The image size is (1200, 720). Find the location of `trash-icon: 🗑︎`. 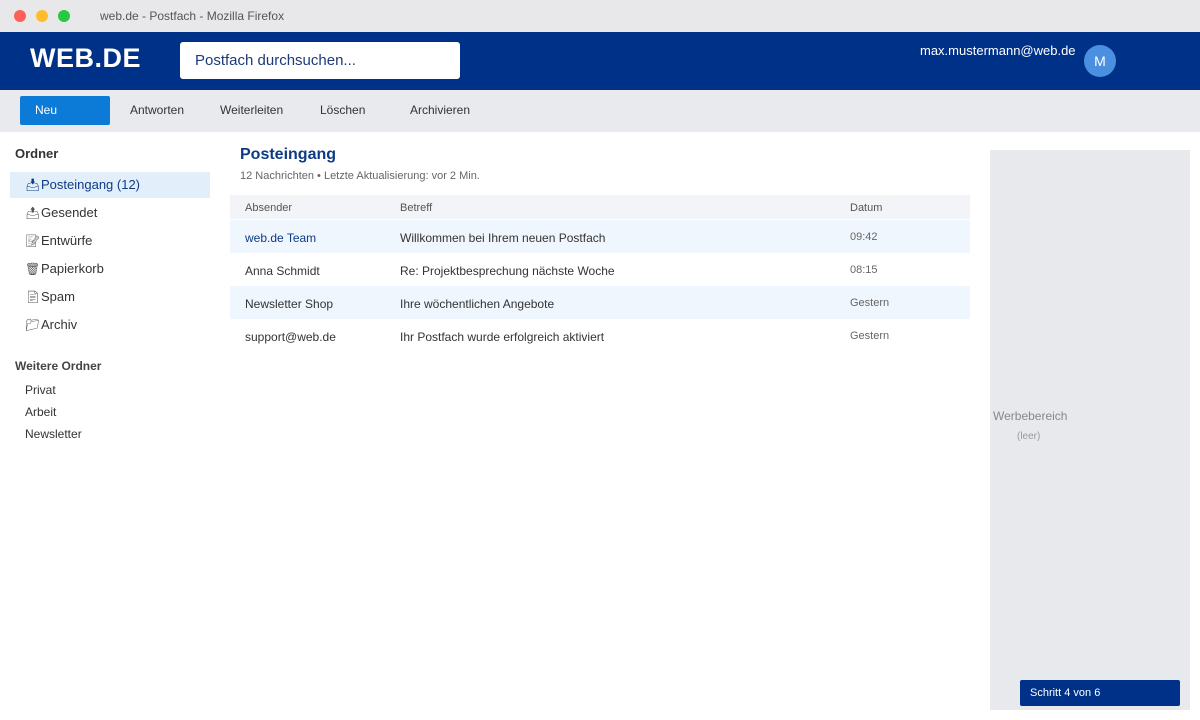

trash-icon: 🗑︎ is located at coordinates (33, 269).